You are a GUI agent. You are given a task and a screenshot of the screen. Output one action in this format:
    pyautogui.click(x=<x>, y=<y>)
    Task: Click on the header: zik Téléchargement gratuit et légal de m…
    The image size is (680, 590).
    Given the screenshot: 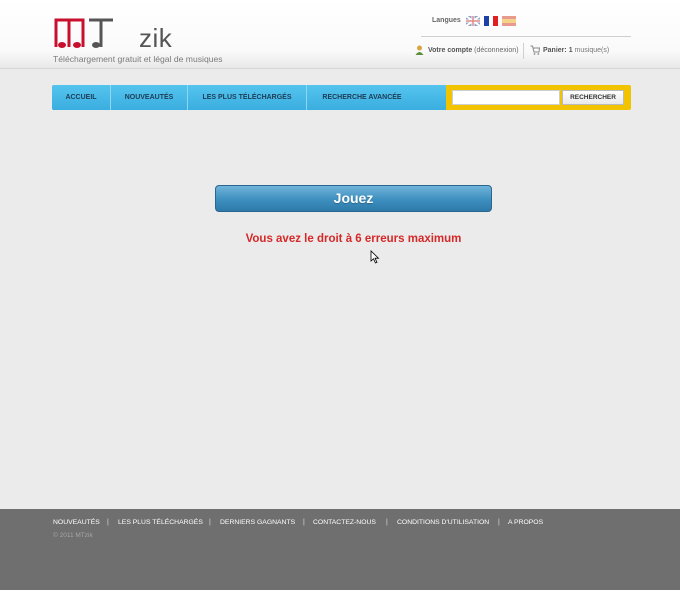 What is the action you would take?
    pyautogui.click(x=340, y=34)
    